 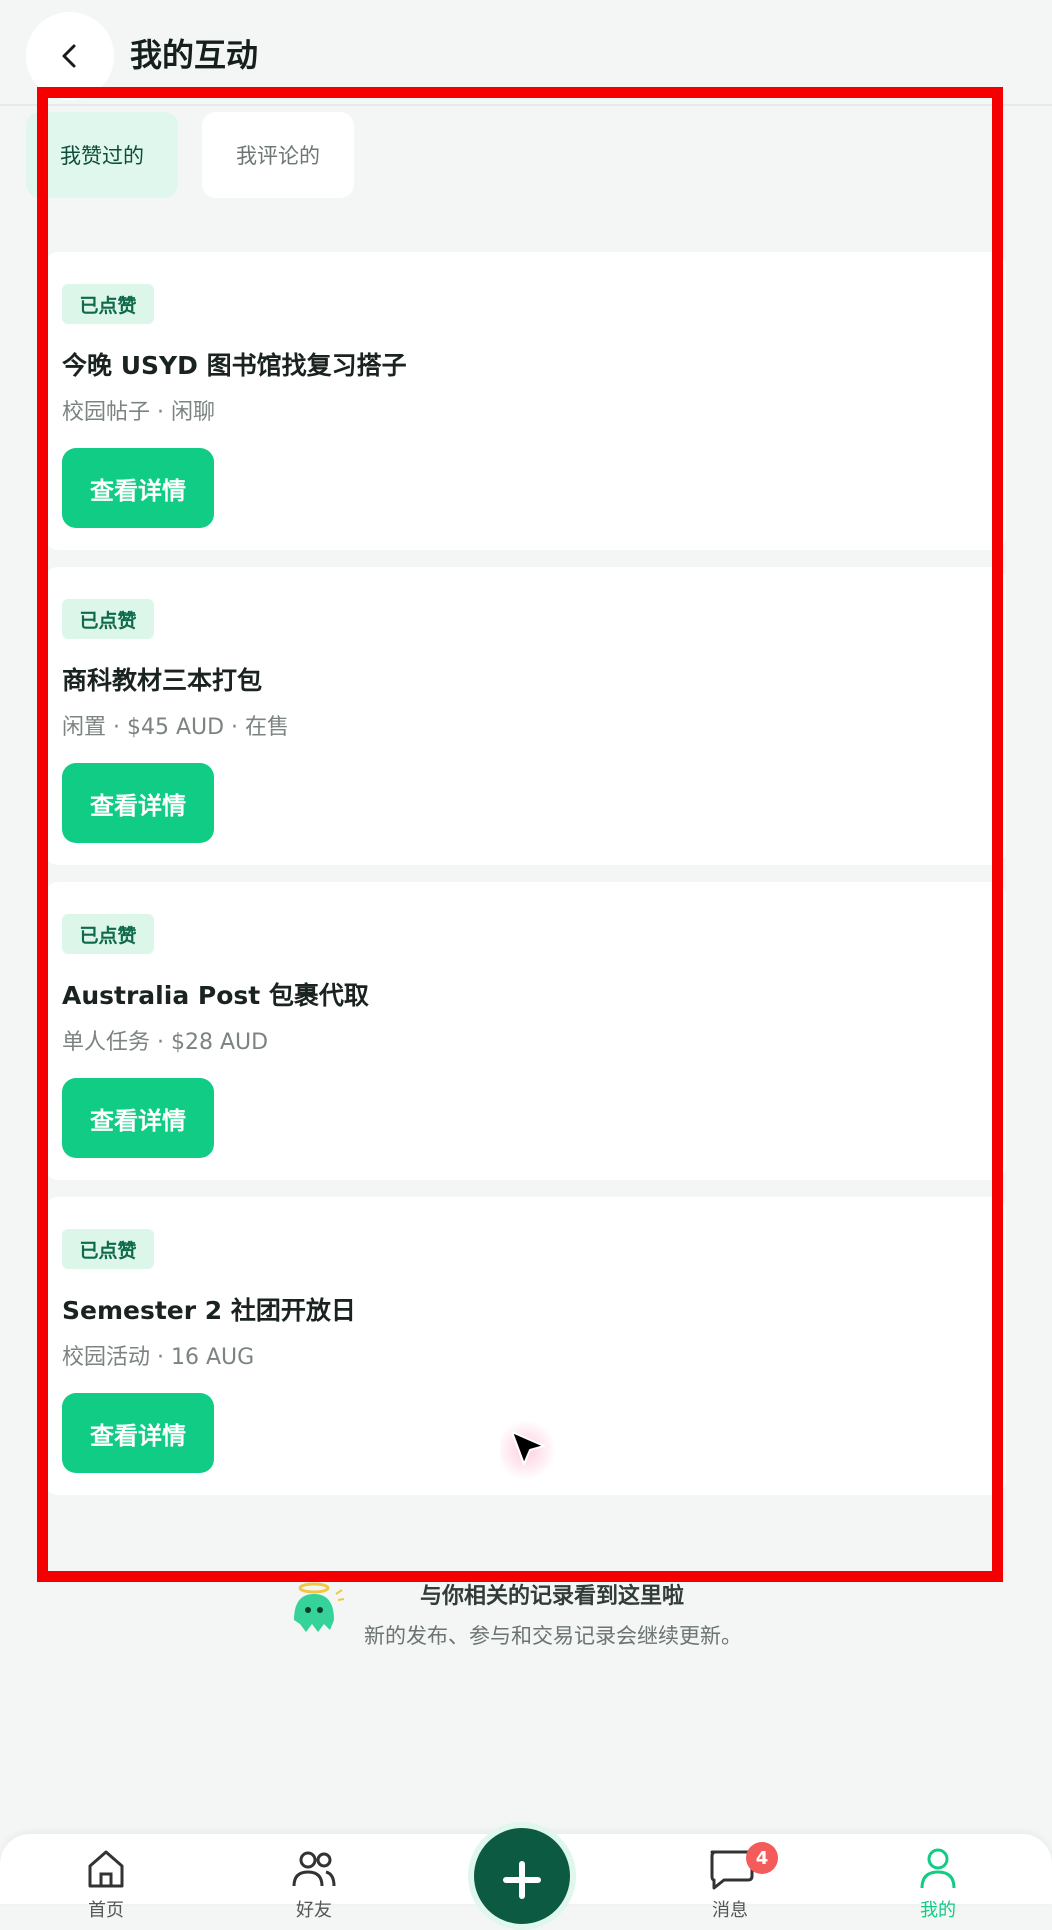 What do you see at coordinates (158, 1357) in the screenshot?
I see `item-meta: 校园活动 · 16 AUG` at bounding box center [158, 1357].